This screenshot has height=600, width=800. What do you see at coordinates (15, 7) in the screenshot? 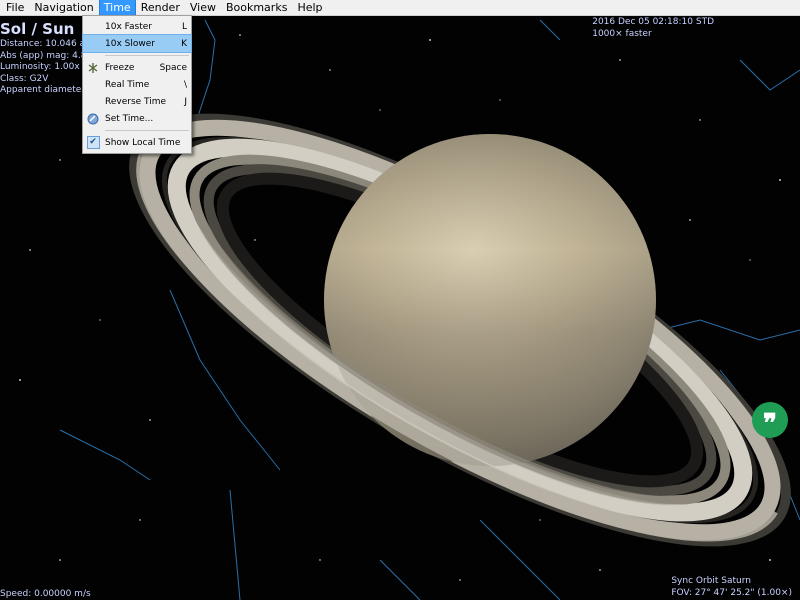
I see `menu-file: File` at bounding box center [15, 7].